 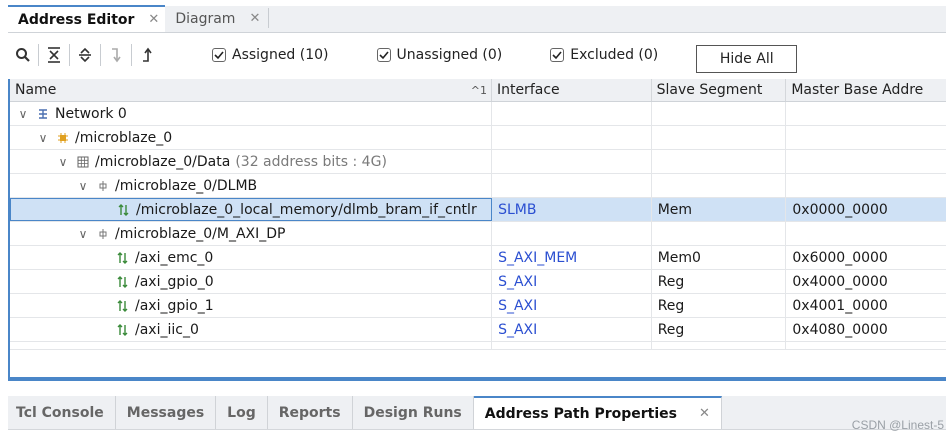 What do you see at coordinates (478, 114) in the screenshot?
I see `table-row: ∨ Network 0` at bounding box center [478, 114].